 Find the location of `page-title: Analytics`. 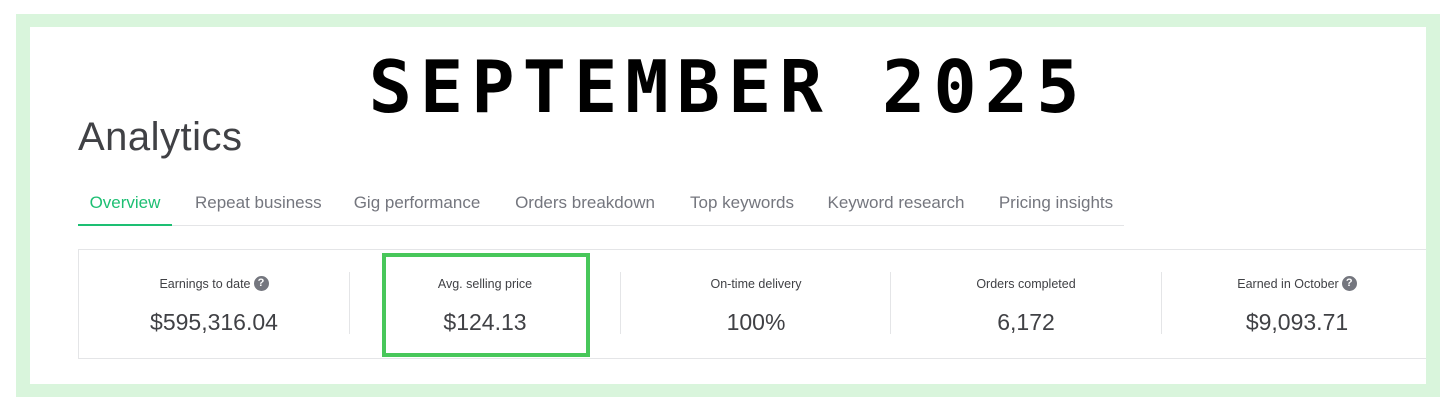

page-title: Analytics is located at coordinates (160, 137).